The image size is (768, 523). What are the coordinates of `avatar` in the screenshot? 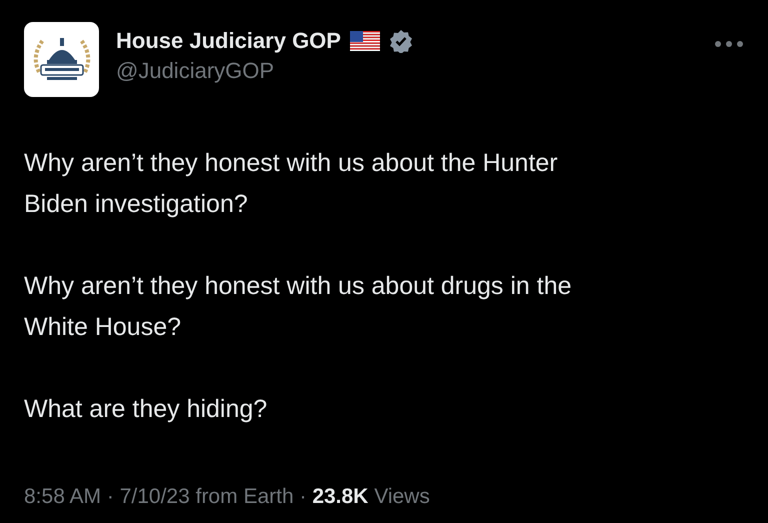 It's located at (61, 59).